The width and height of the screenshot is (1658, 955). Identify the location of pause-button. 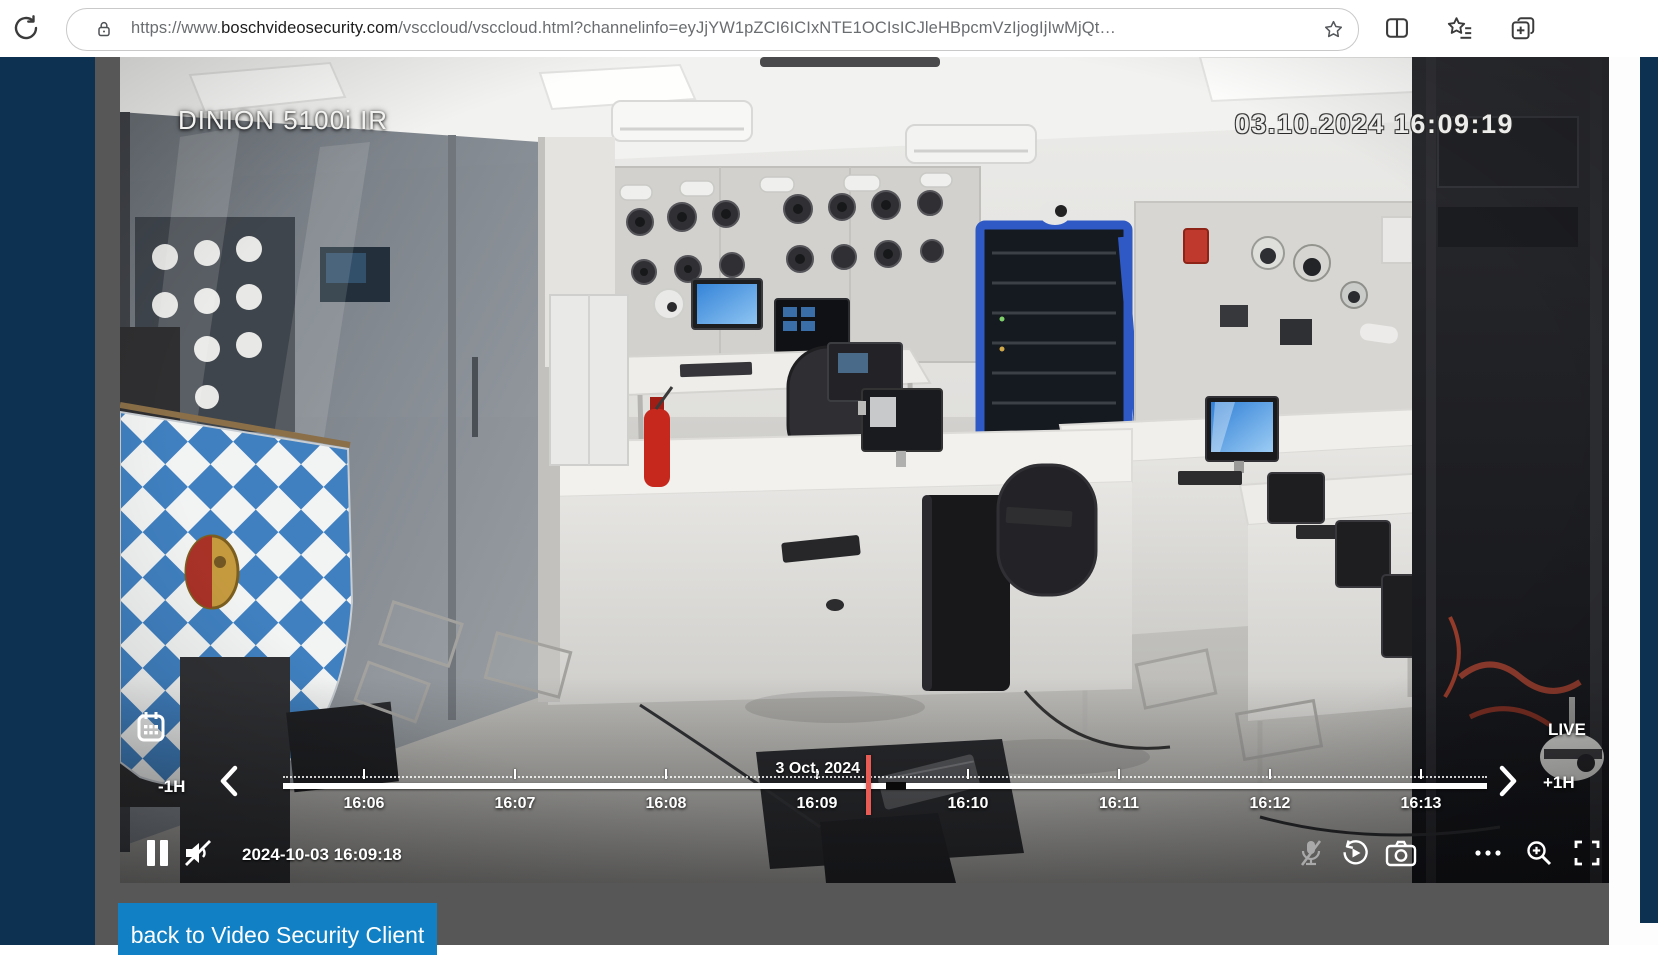
(157, 853).